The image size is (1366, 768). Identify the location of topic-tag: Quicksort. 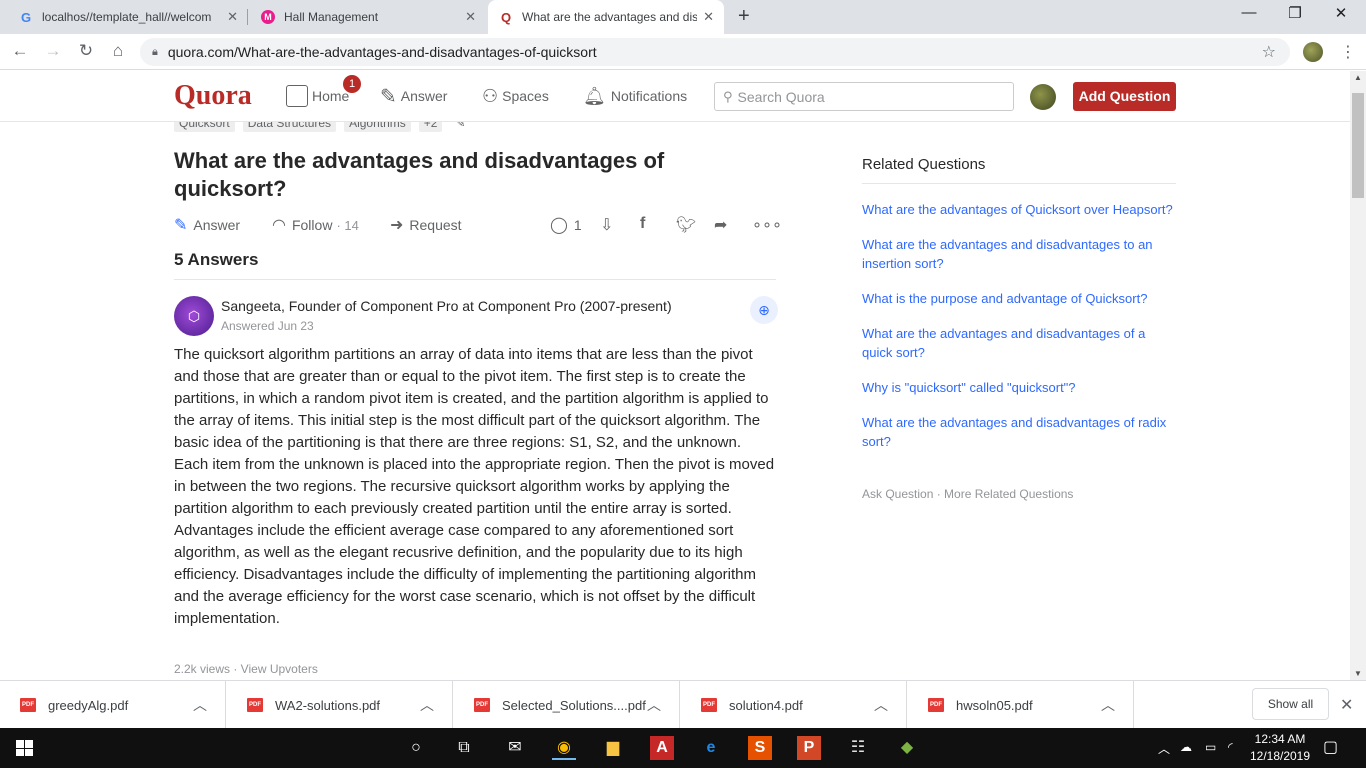
(204, 127).